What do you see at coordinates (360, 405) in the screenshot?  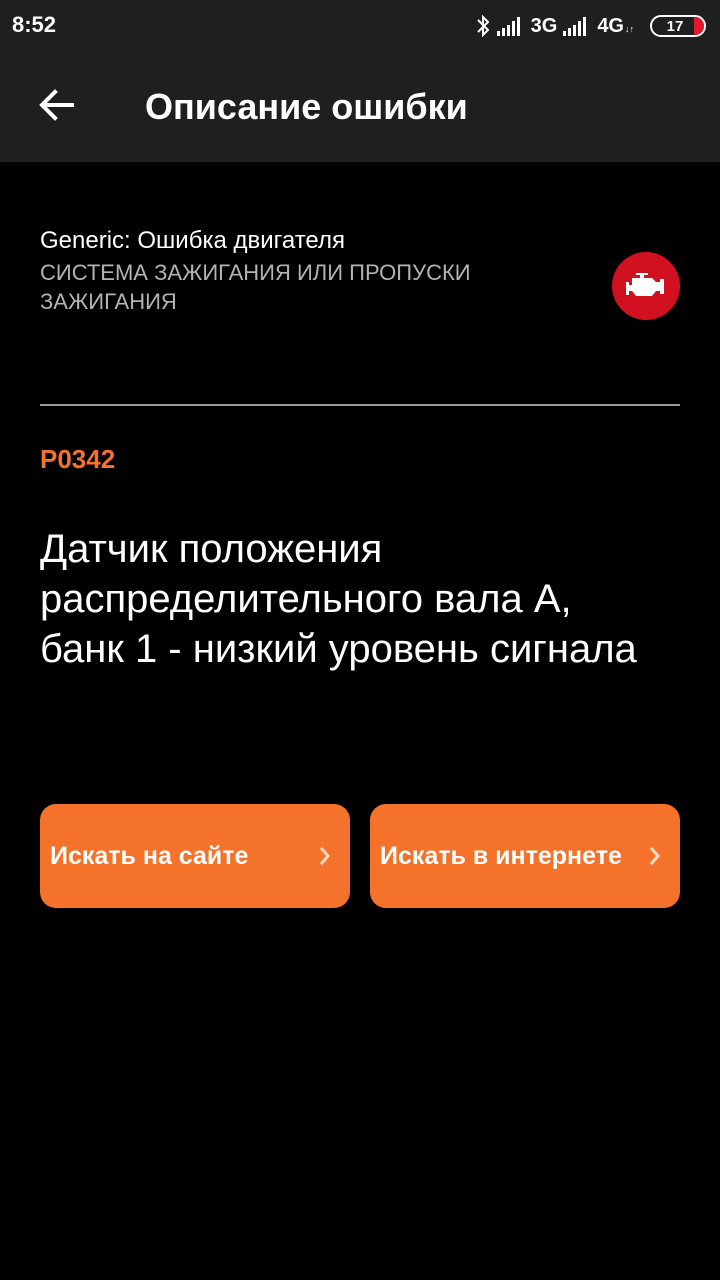 I see `divider` at bounding box center [360, 405].